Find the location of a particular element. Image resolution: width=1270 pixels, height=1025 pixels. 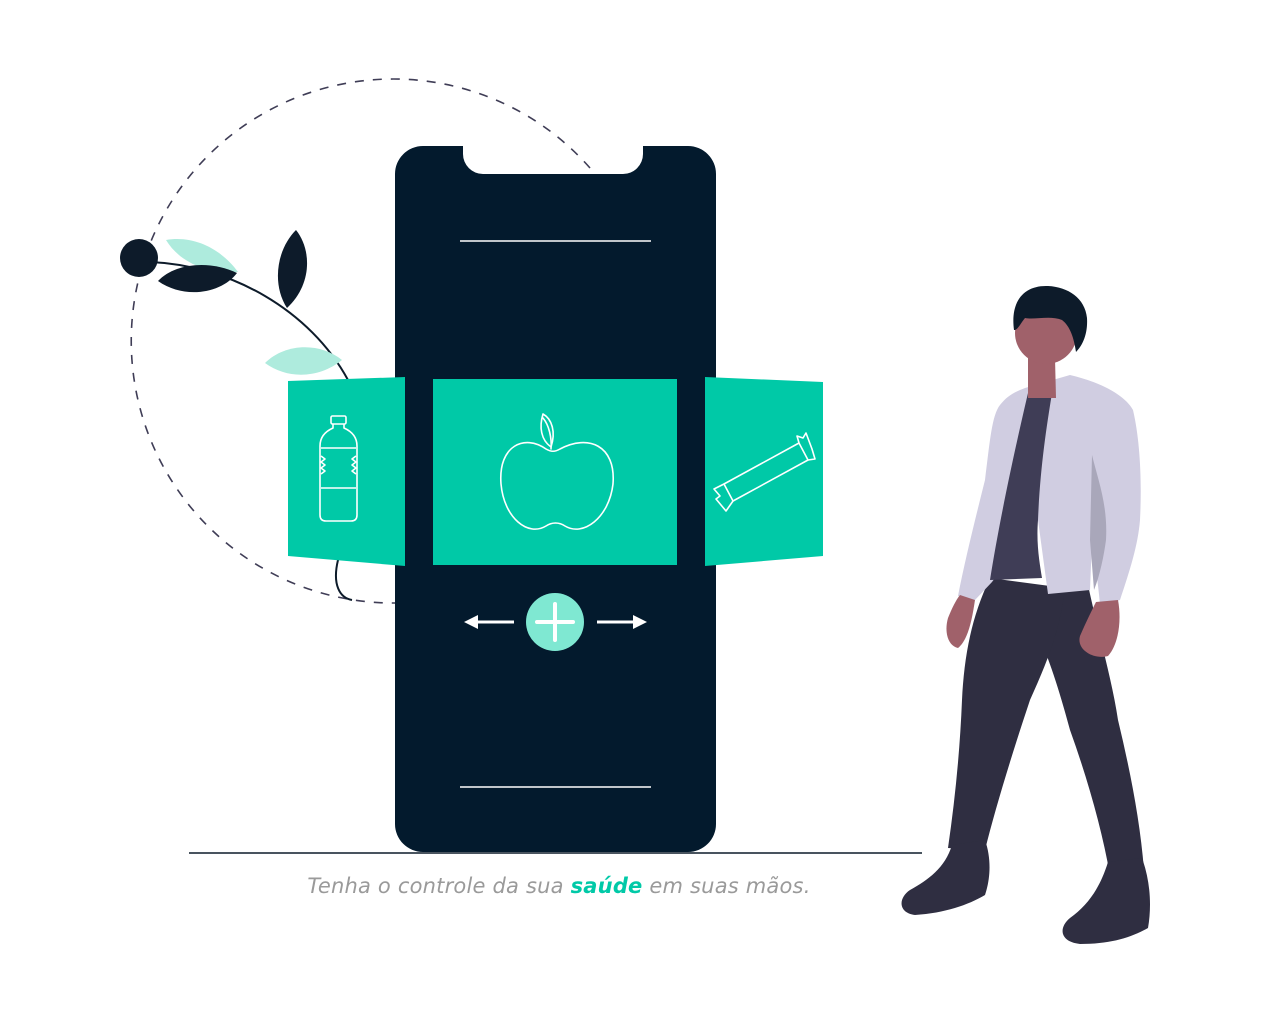

carousel-card-right is located at coordinates (764, 471).